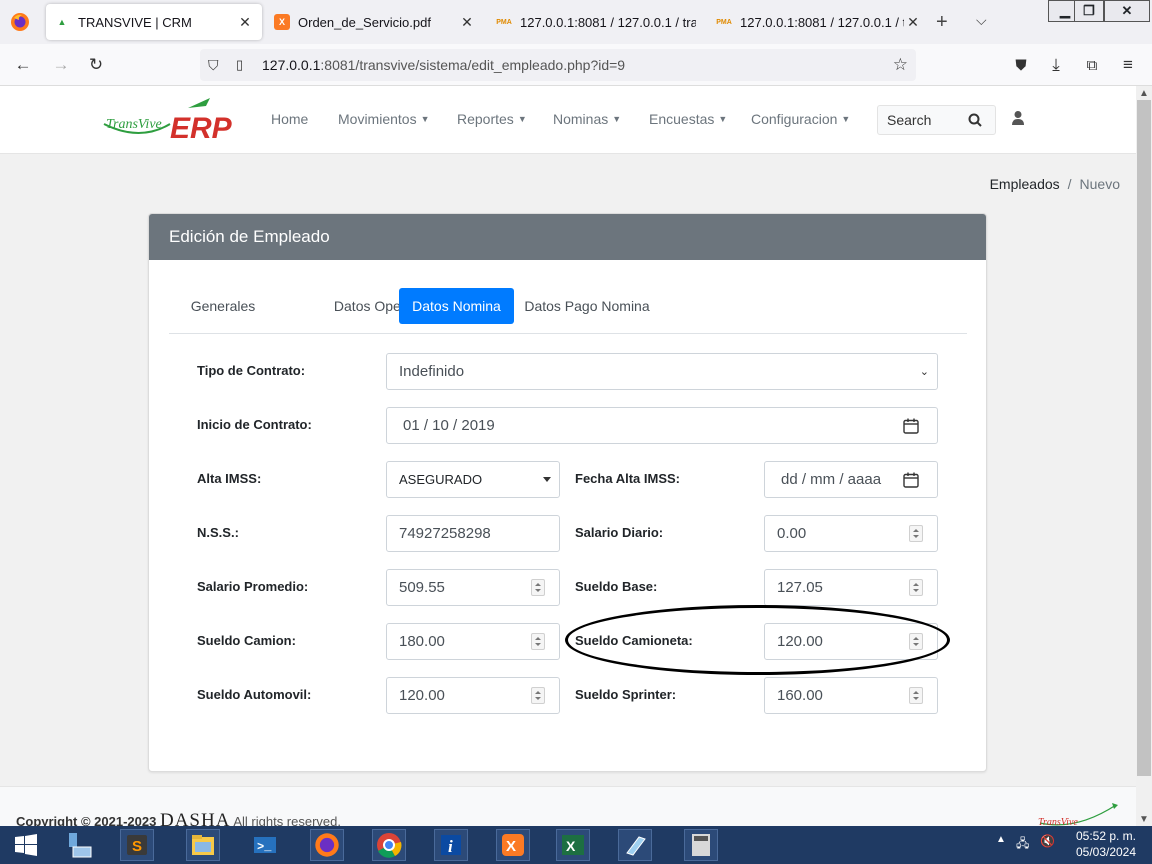 The height and width of the screenshot is (864, 1152). What do you see at coordinates (456, 306) in the screenshot?
I see `tab-datos-nomina: Datos Nomina` at bounding box center [456, 306].